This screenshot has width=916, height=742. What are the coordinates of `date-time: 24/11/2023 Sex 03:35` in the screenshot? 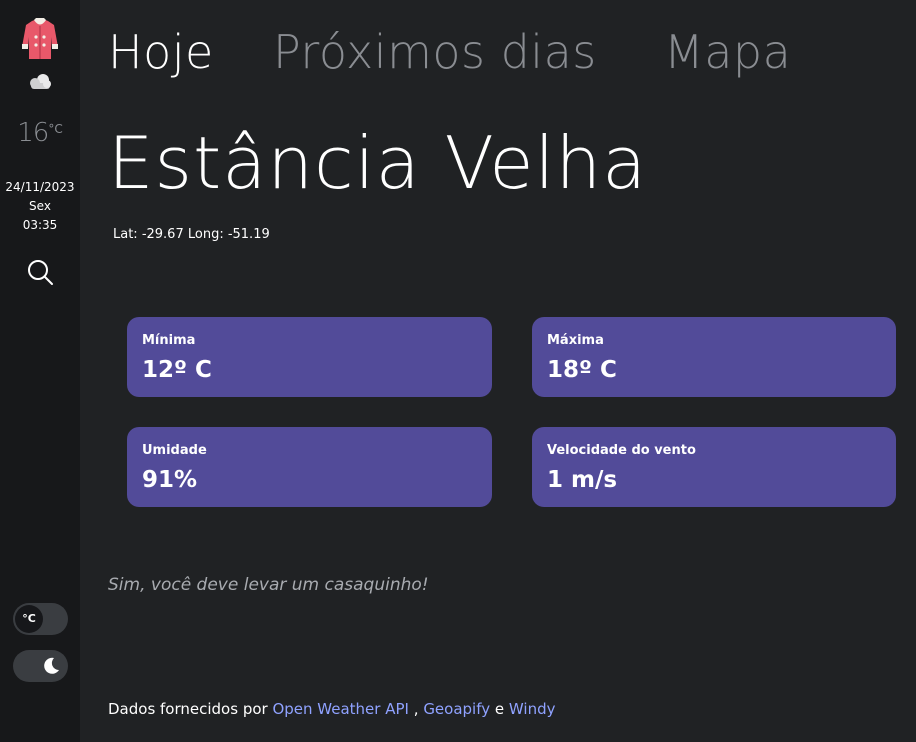 It's located at (40, 206).